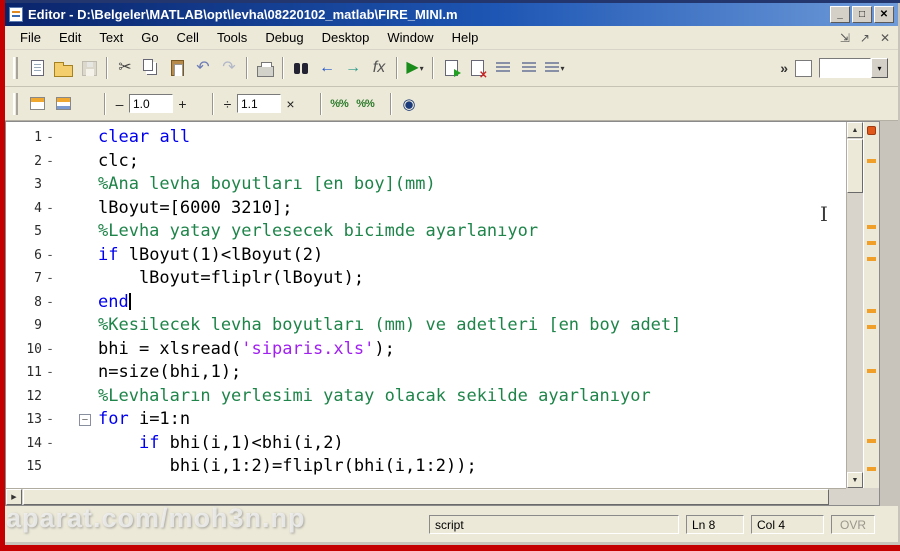  What do you see at coordinates (111, 37) in the screenshot?
I see `menu-text: Text` at bounding box center [111, 37].